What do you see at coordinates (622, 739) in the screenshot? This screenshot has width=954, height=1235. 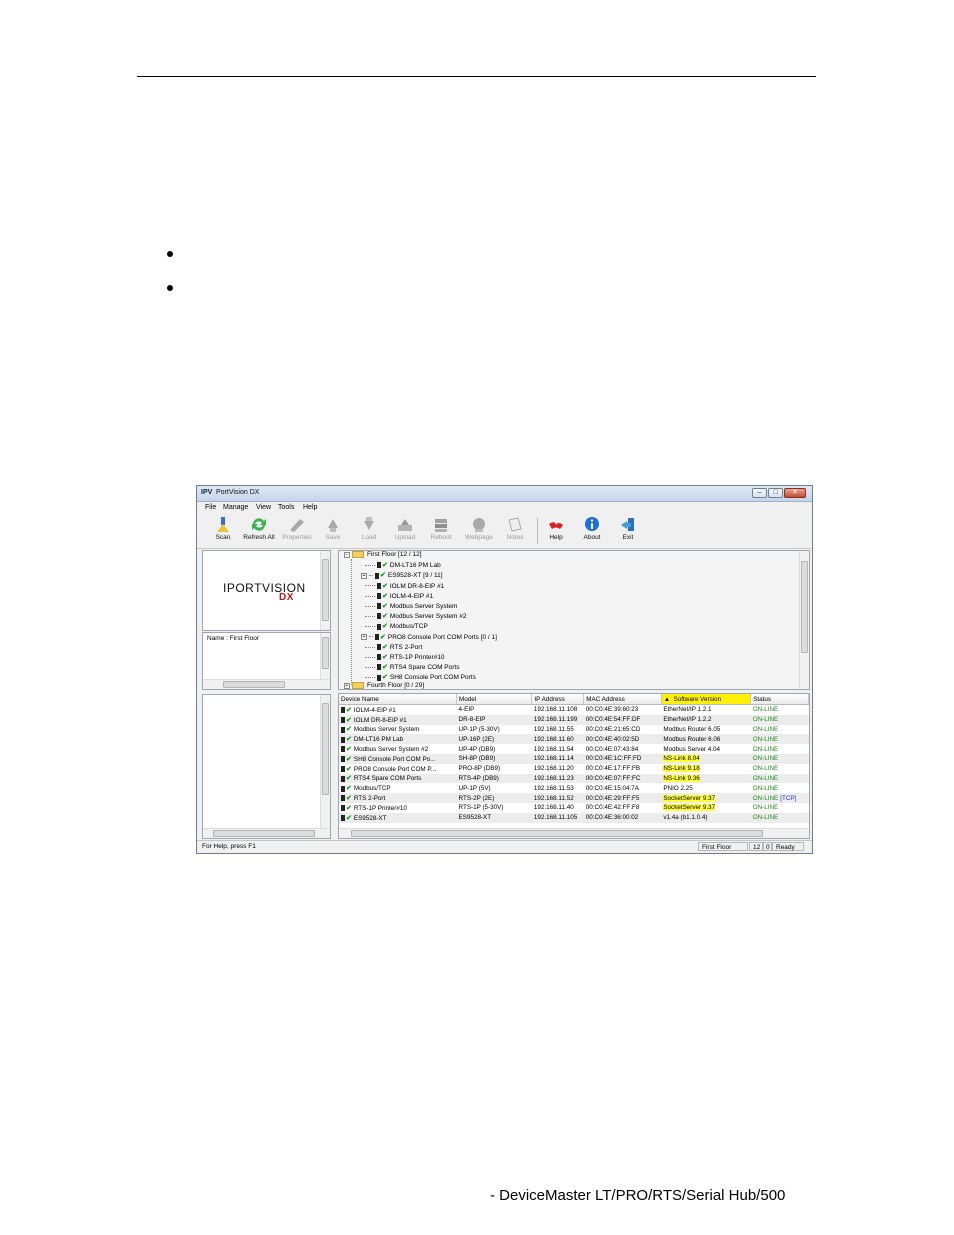 I see `cell-mac: 00:C0:4E:40:02:5D` at bounding box center [622, 739].